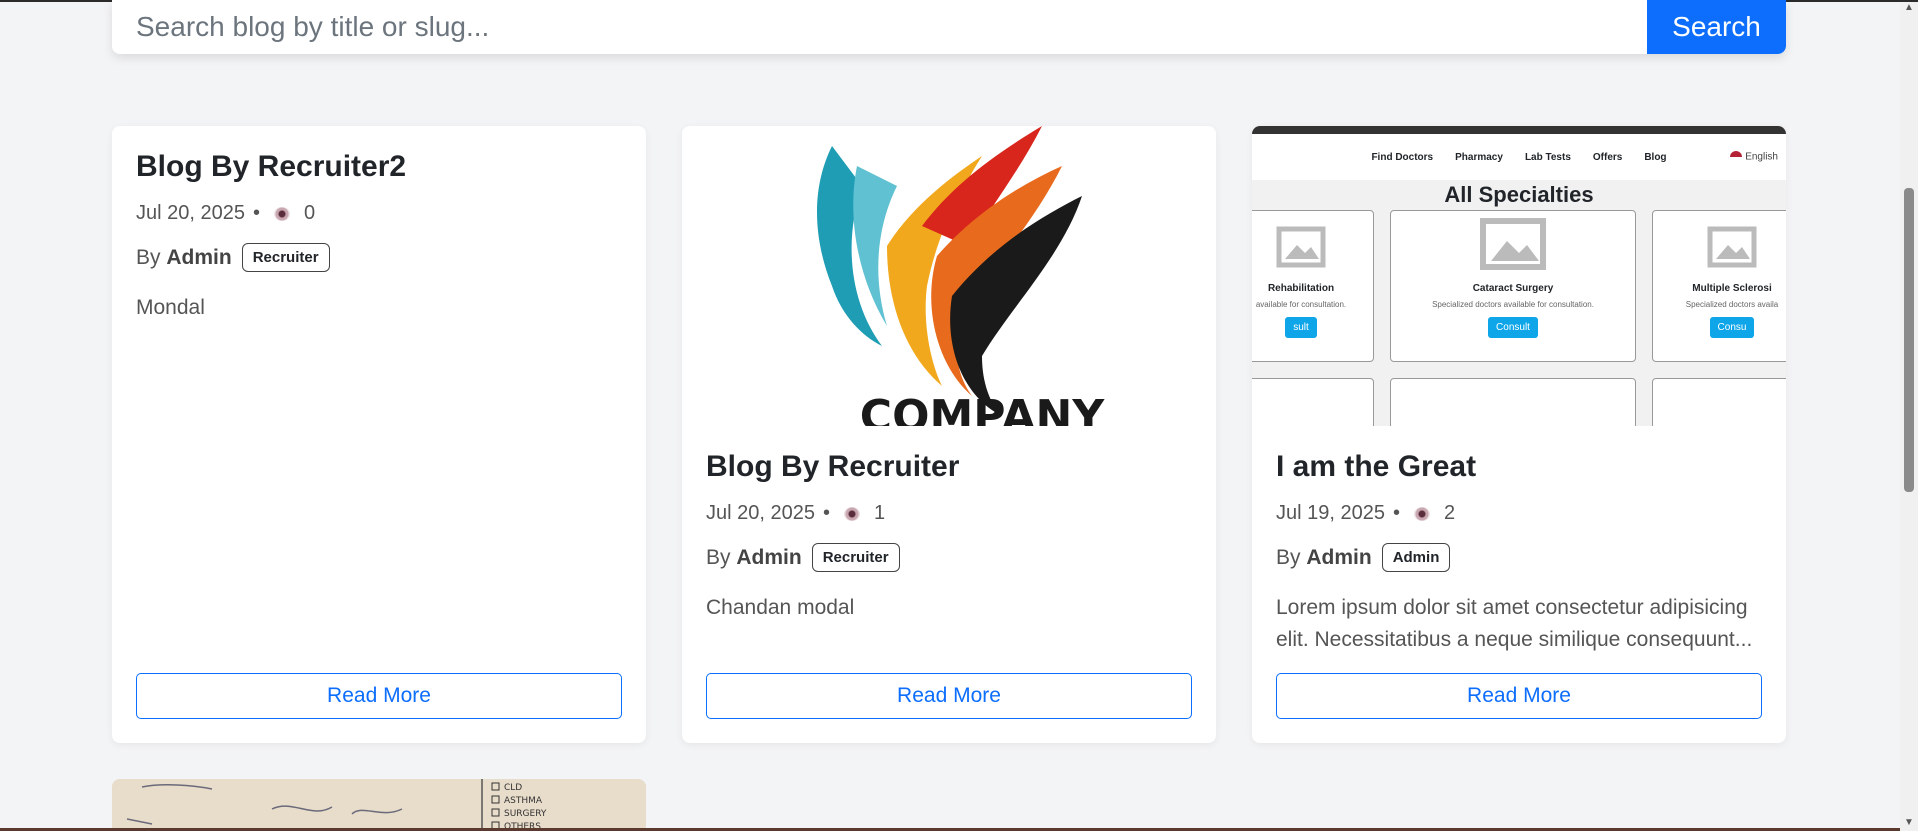 The width and height of the screenshot is (1918, 831). Describe the element at coordinates (523, 801) in the screenshot. I see `svg-text: ASTHMA` at that location.